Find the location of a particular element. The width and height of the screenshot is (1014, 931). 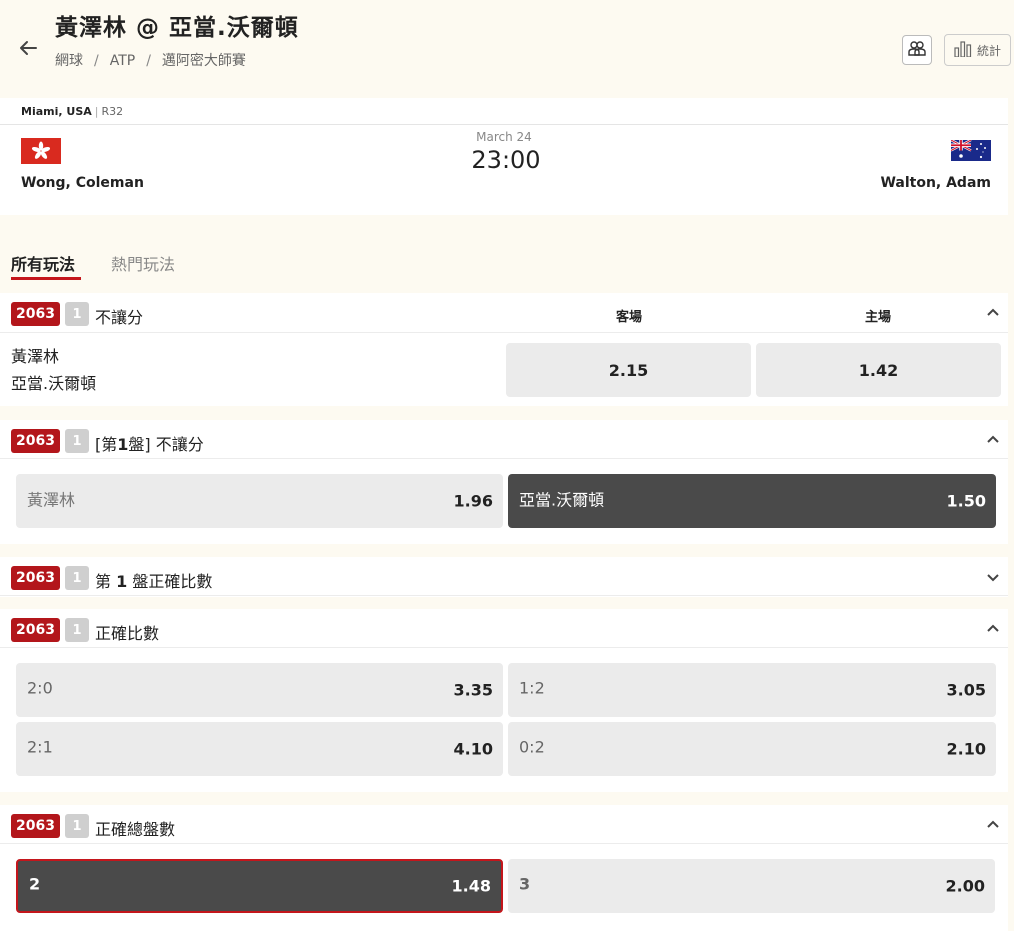

active-tab-indicator is located at coordinates (46, 278).